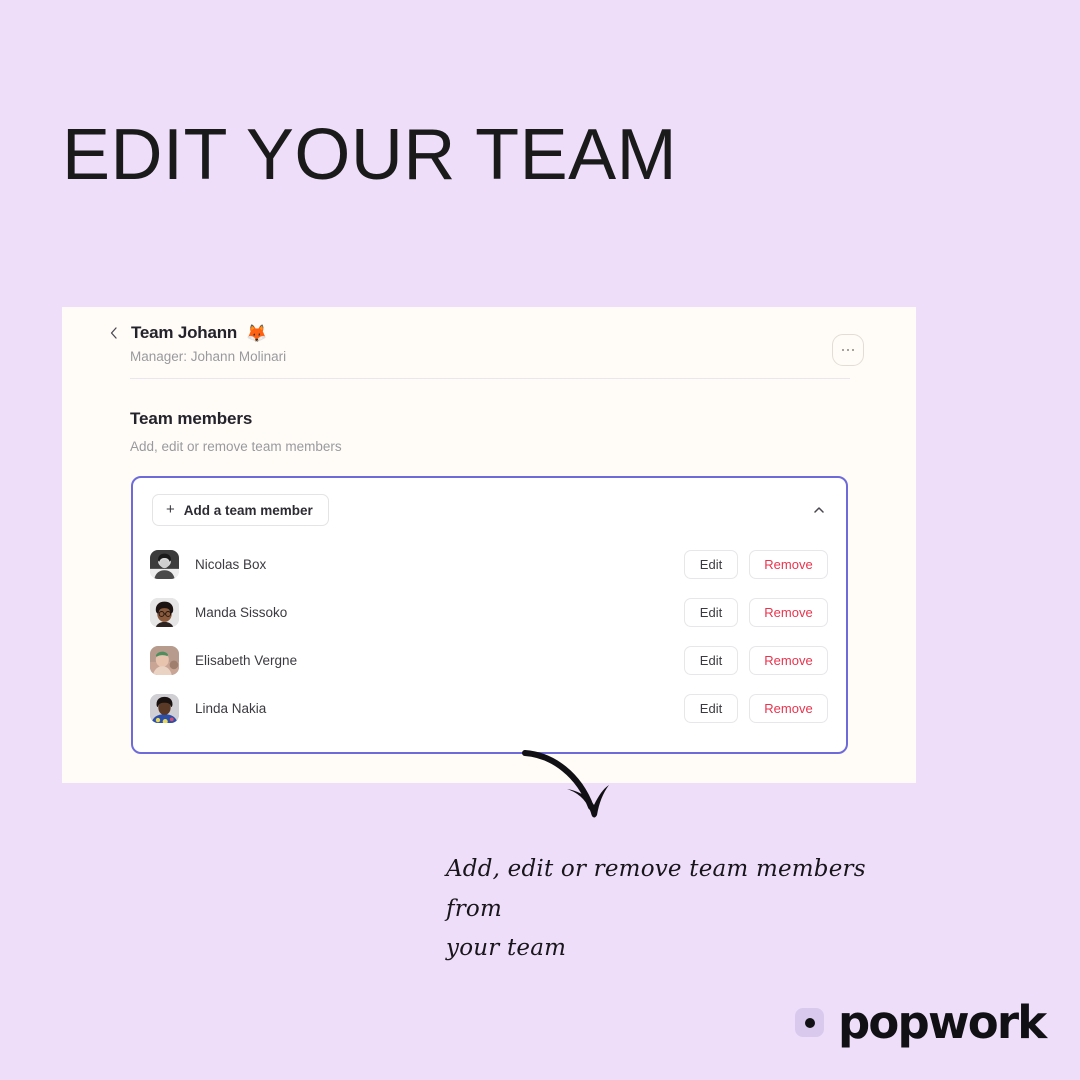 Image resolution: width=1080 pixels, height=1080 pixels. I want to click on plus-icon: +, so click(170, 509).